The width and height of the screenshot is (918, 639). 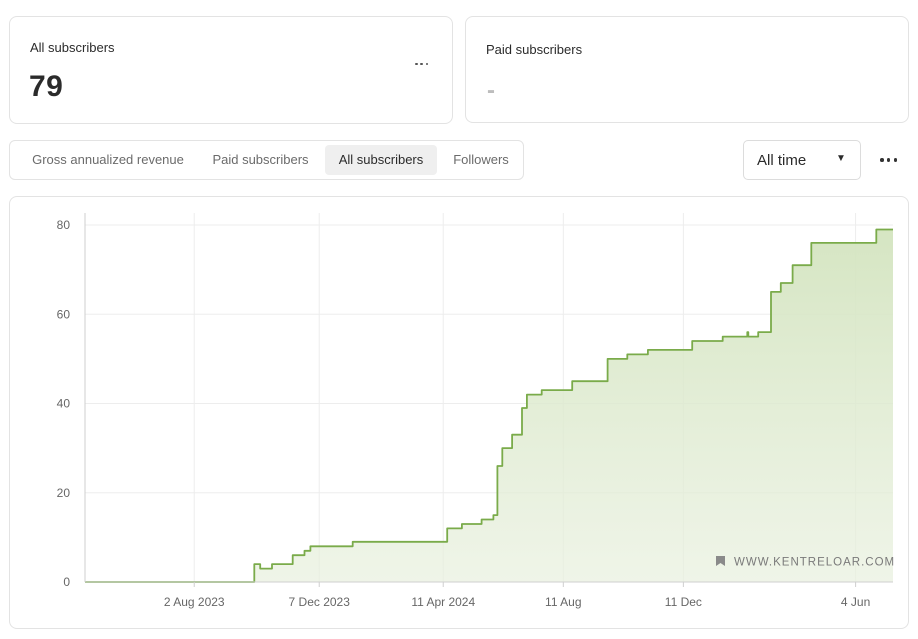 I want to click on tab-paid-subscribers: Paid subscribers, so click(x=260, y=160).